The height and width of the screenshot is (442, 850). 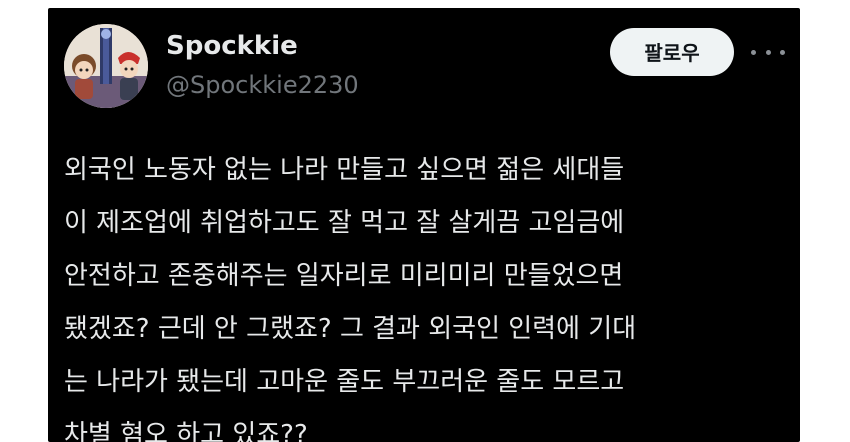 I want to click on display-name: Spockkie, so click(x=232, y=46).